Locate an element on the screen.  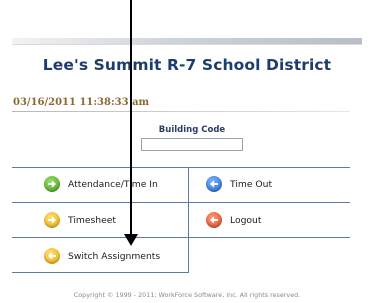
attendance-time-in-button: Attendance/Time In is located at coordinates (101, 184).